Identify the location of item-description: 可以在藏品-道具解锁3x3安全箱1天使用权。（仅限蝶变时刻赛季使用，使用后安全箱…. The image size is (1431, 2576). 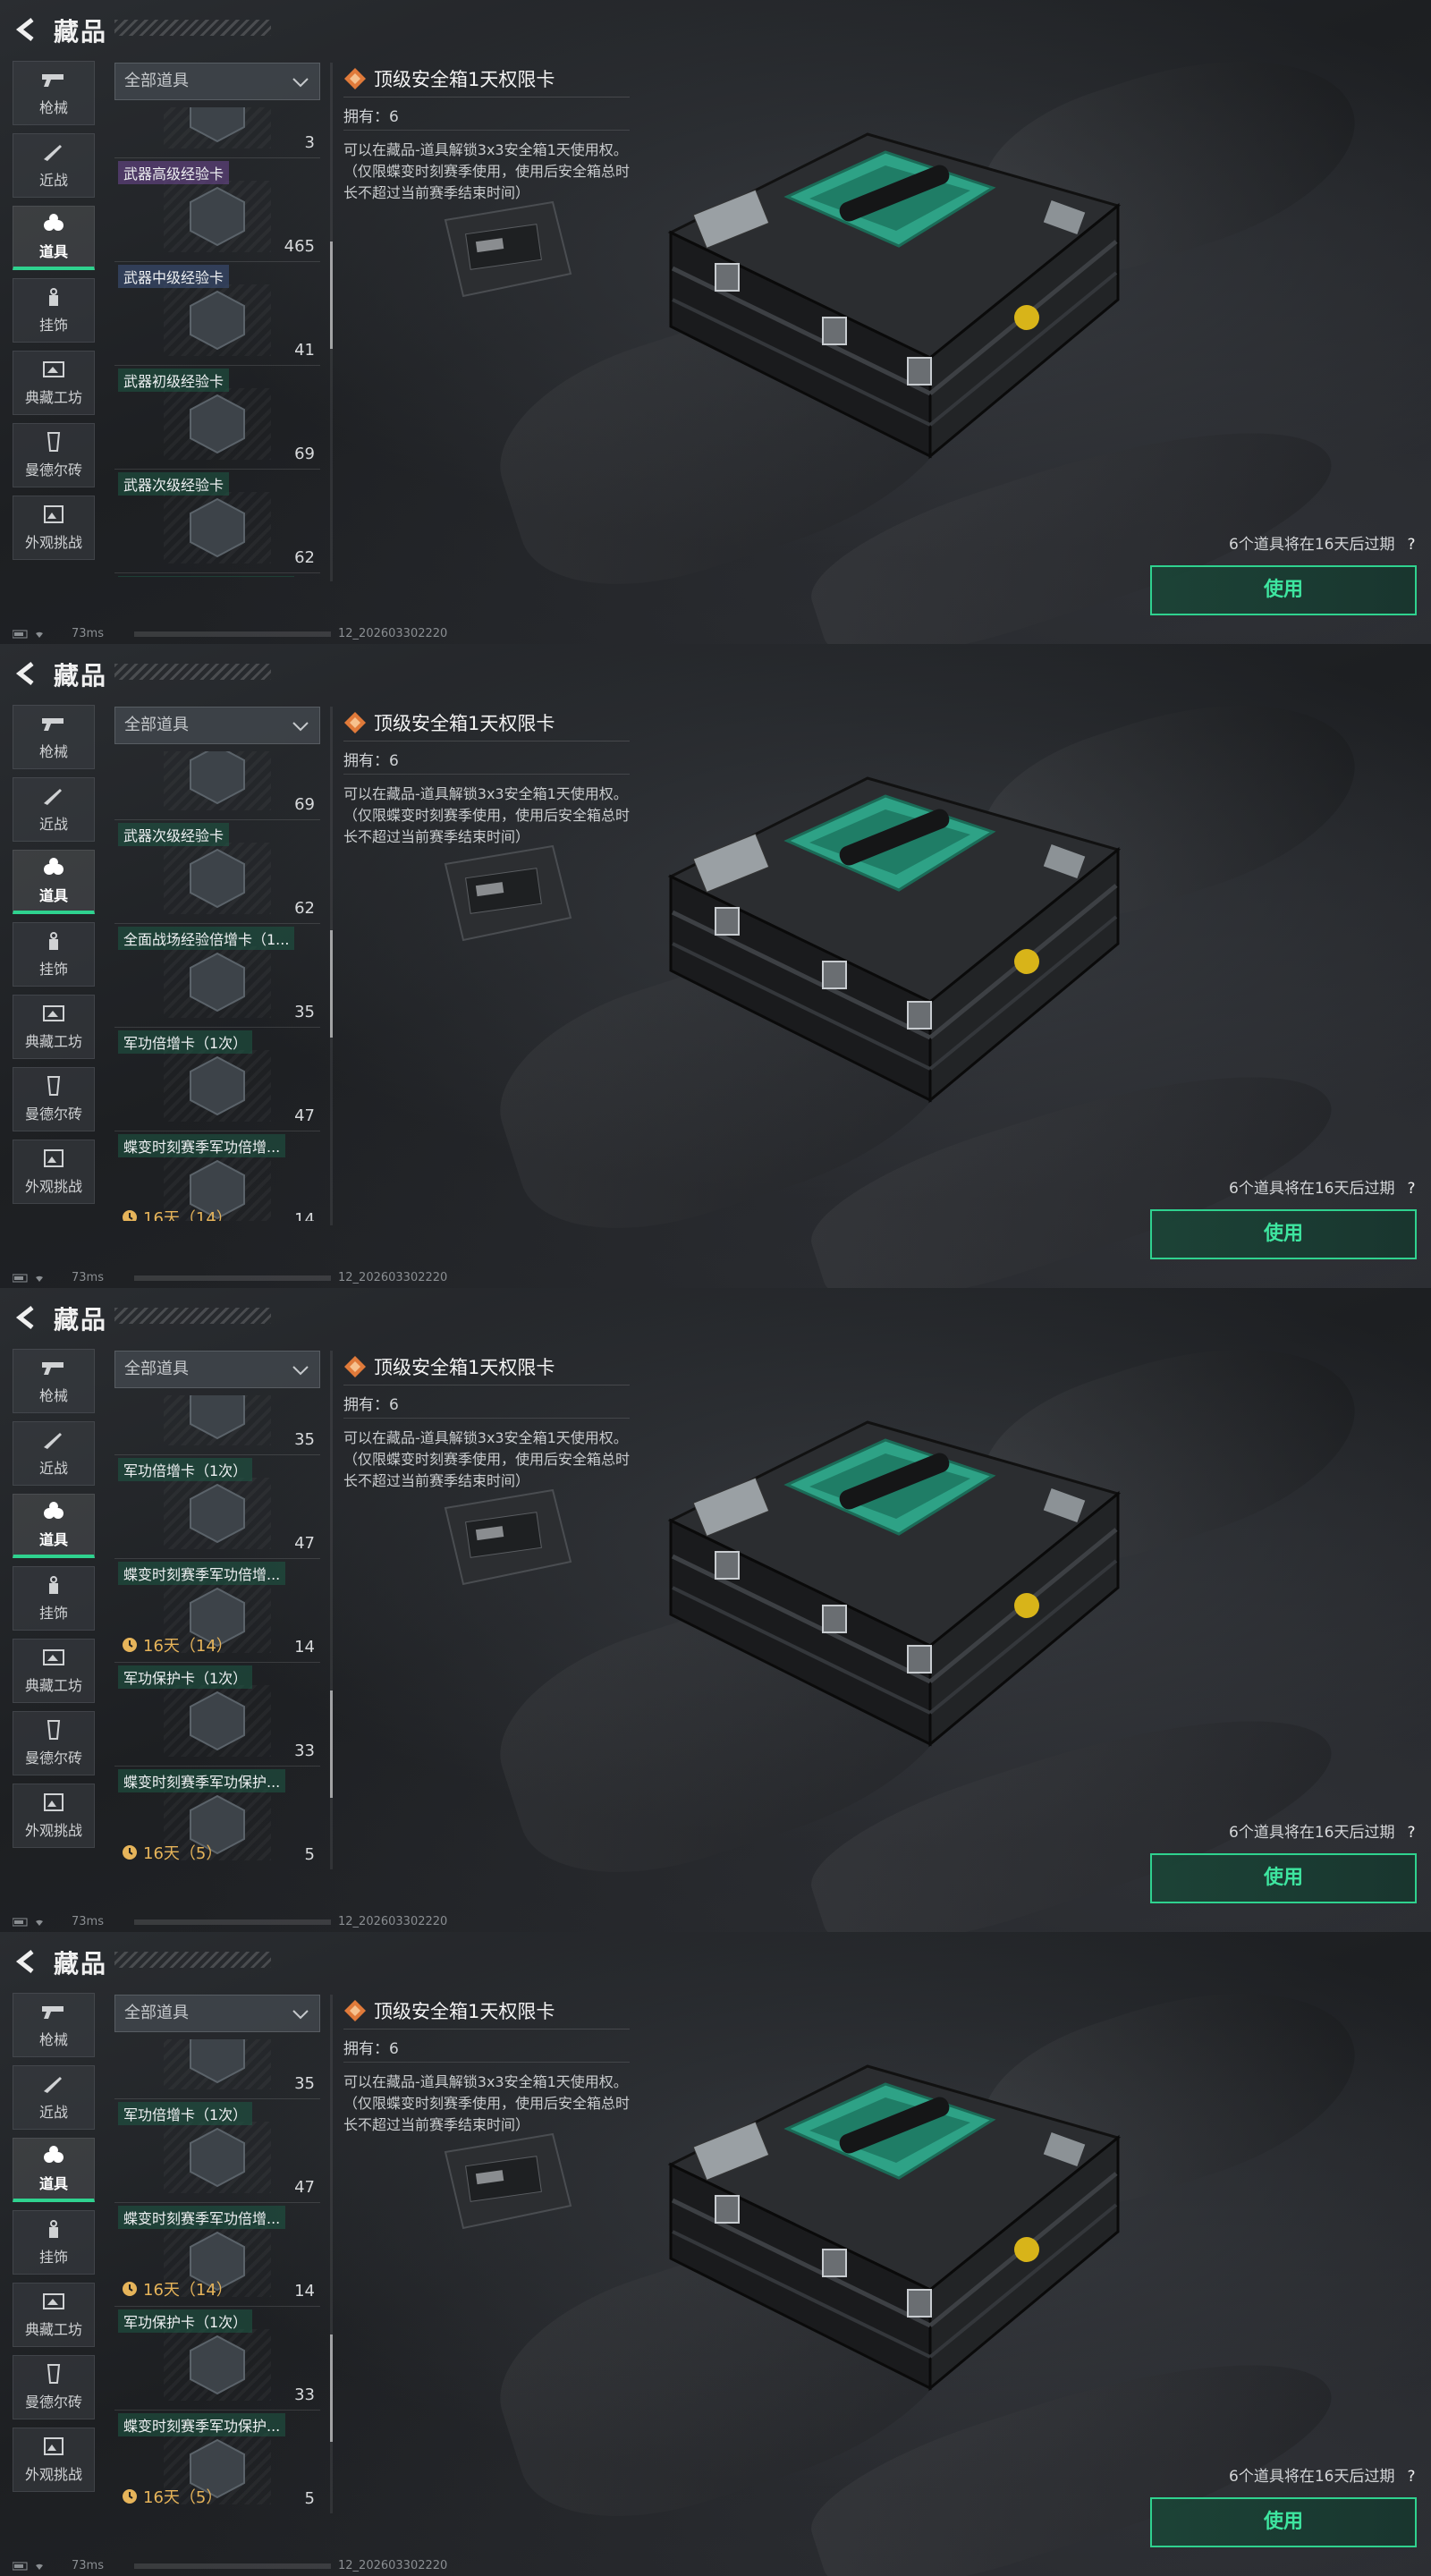
(487, 1459).